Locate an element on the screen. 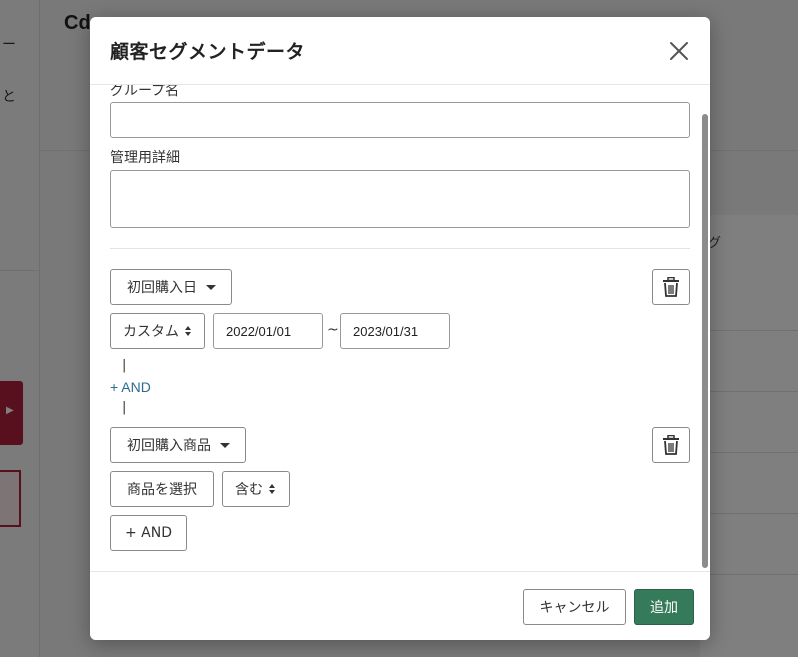 The width and height of the screenshot is (798, 657). add-and-condition-button: + AND is located at coordinates (148, 533).